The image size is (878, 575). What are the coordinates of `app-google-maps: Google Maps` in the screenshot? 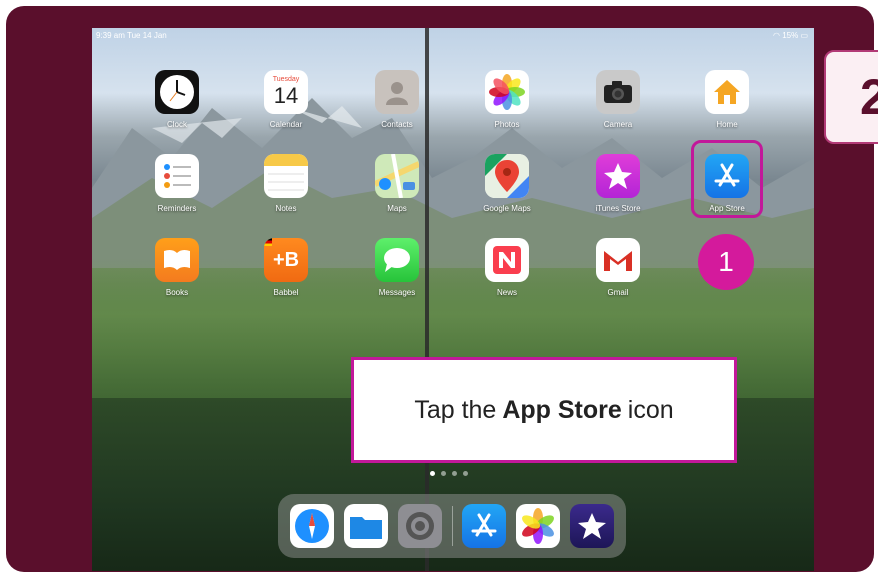 It's located at (507, 183).